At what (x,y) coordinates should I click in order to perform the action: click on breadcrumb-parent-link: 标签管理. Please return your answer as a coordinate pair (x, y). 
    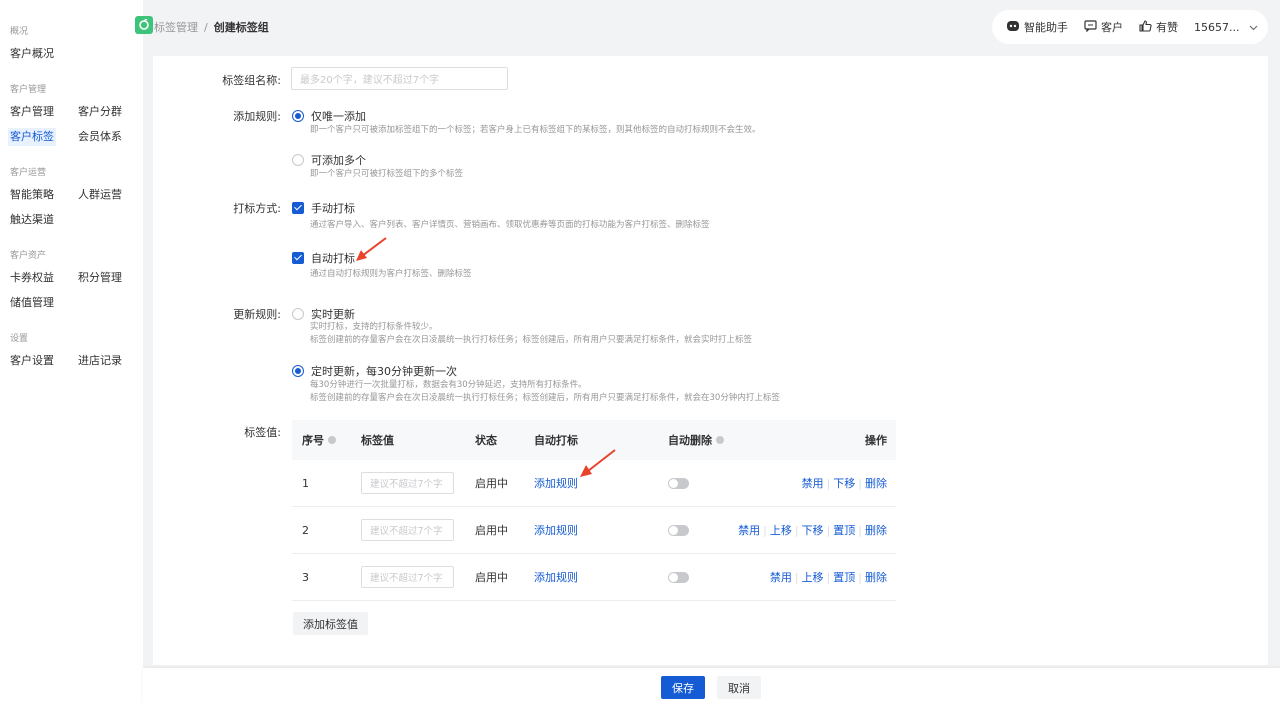
    Looking at the image, I should click on (176, 27).